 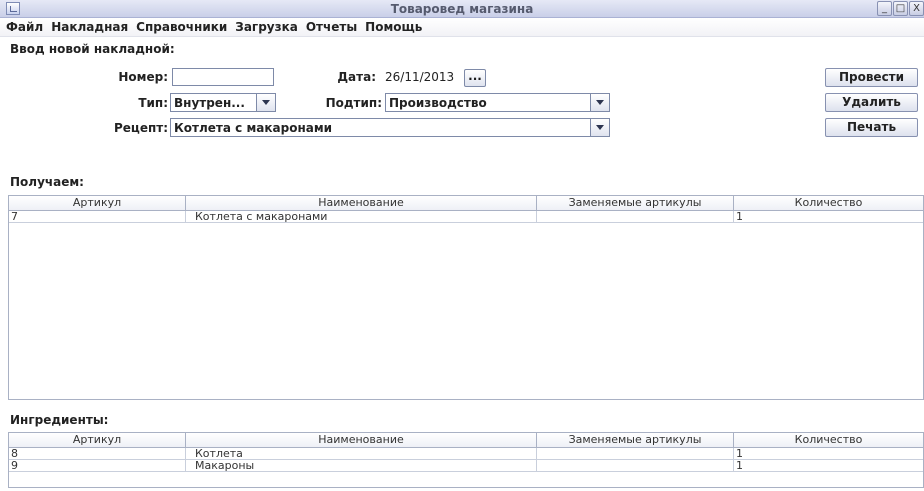 What do you see at coordinates (420, 77) in the screenshot?
I see `date-value: 26/11/2013` at bounding box center [420, 77].